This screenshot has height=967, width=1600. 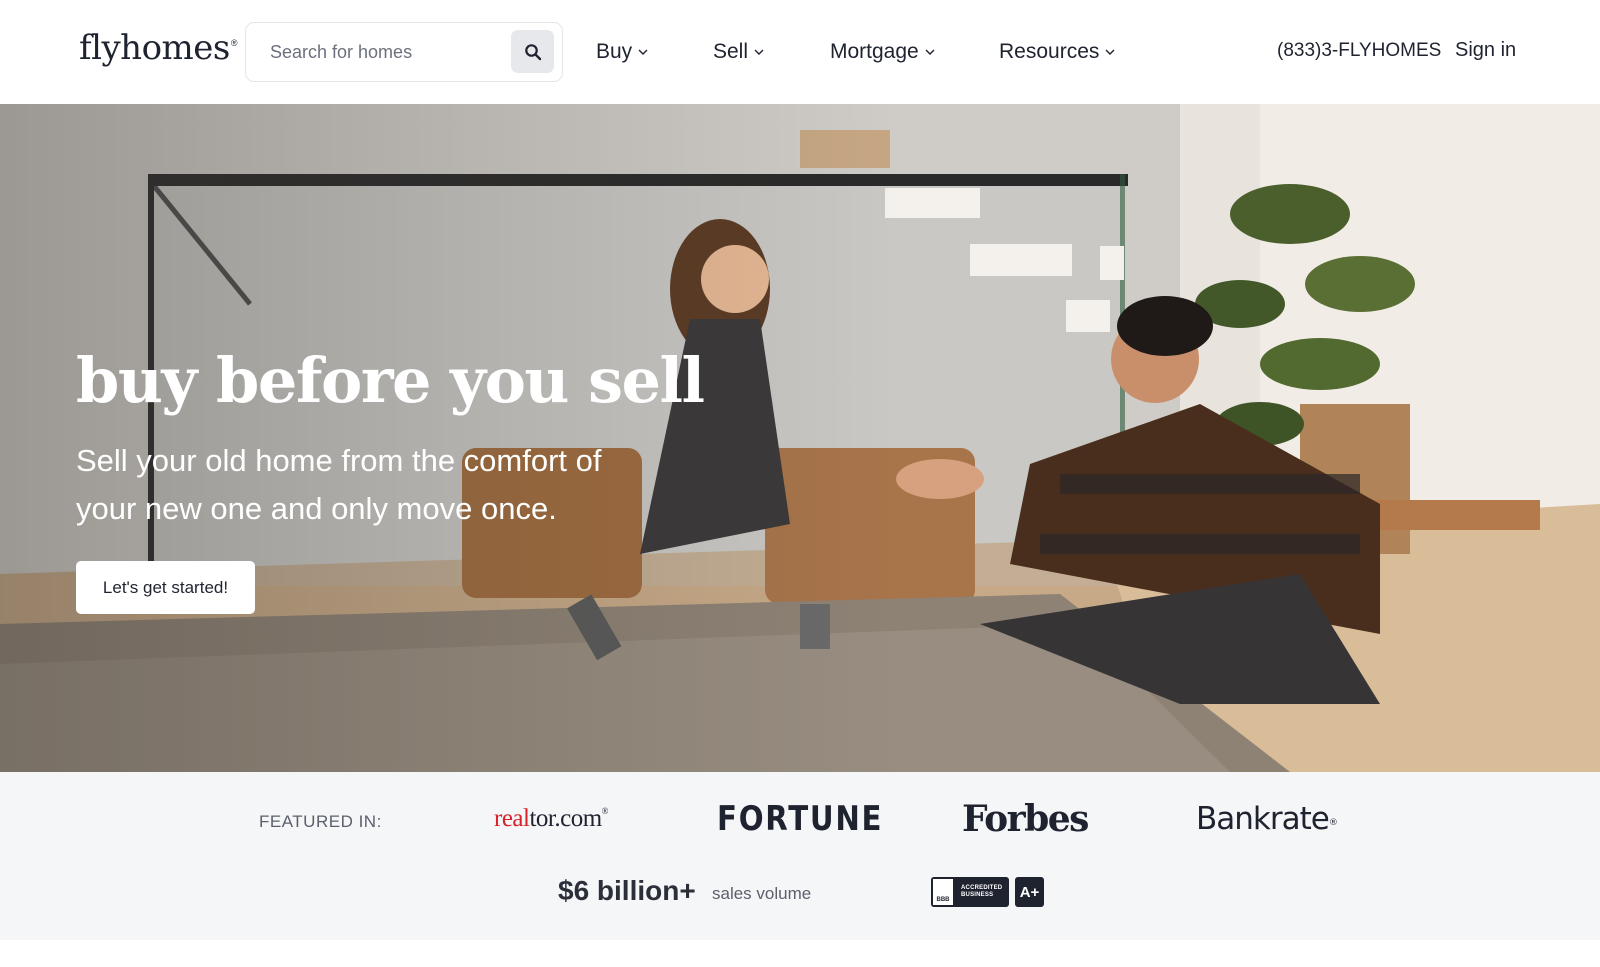 I want to click on nav-resources-label: Resources, so click(x=1049, y=51).